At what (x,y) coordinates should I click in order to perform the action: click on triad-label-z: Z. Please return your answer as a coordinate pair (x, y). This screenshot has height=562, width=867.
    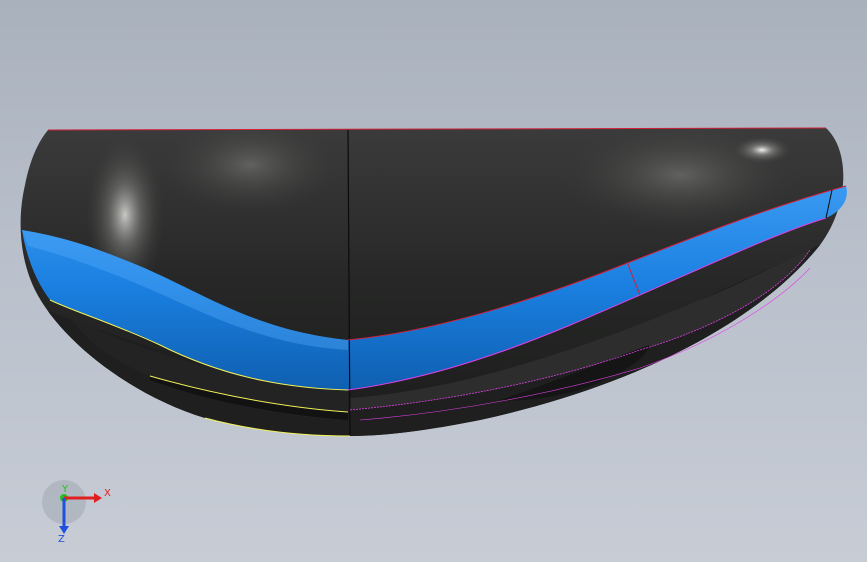
    Looking at the image, I should click on (61, 539).